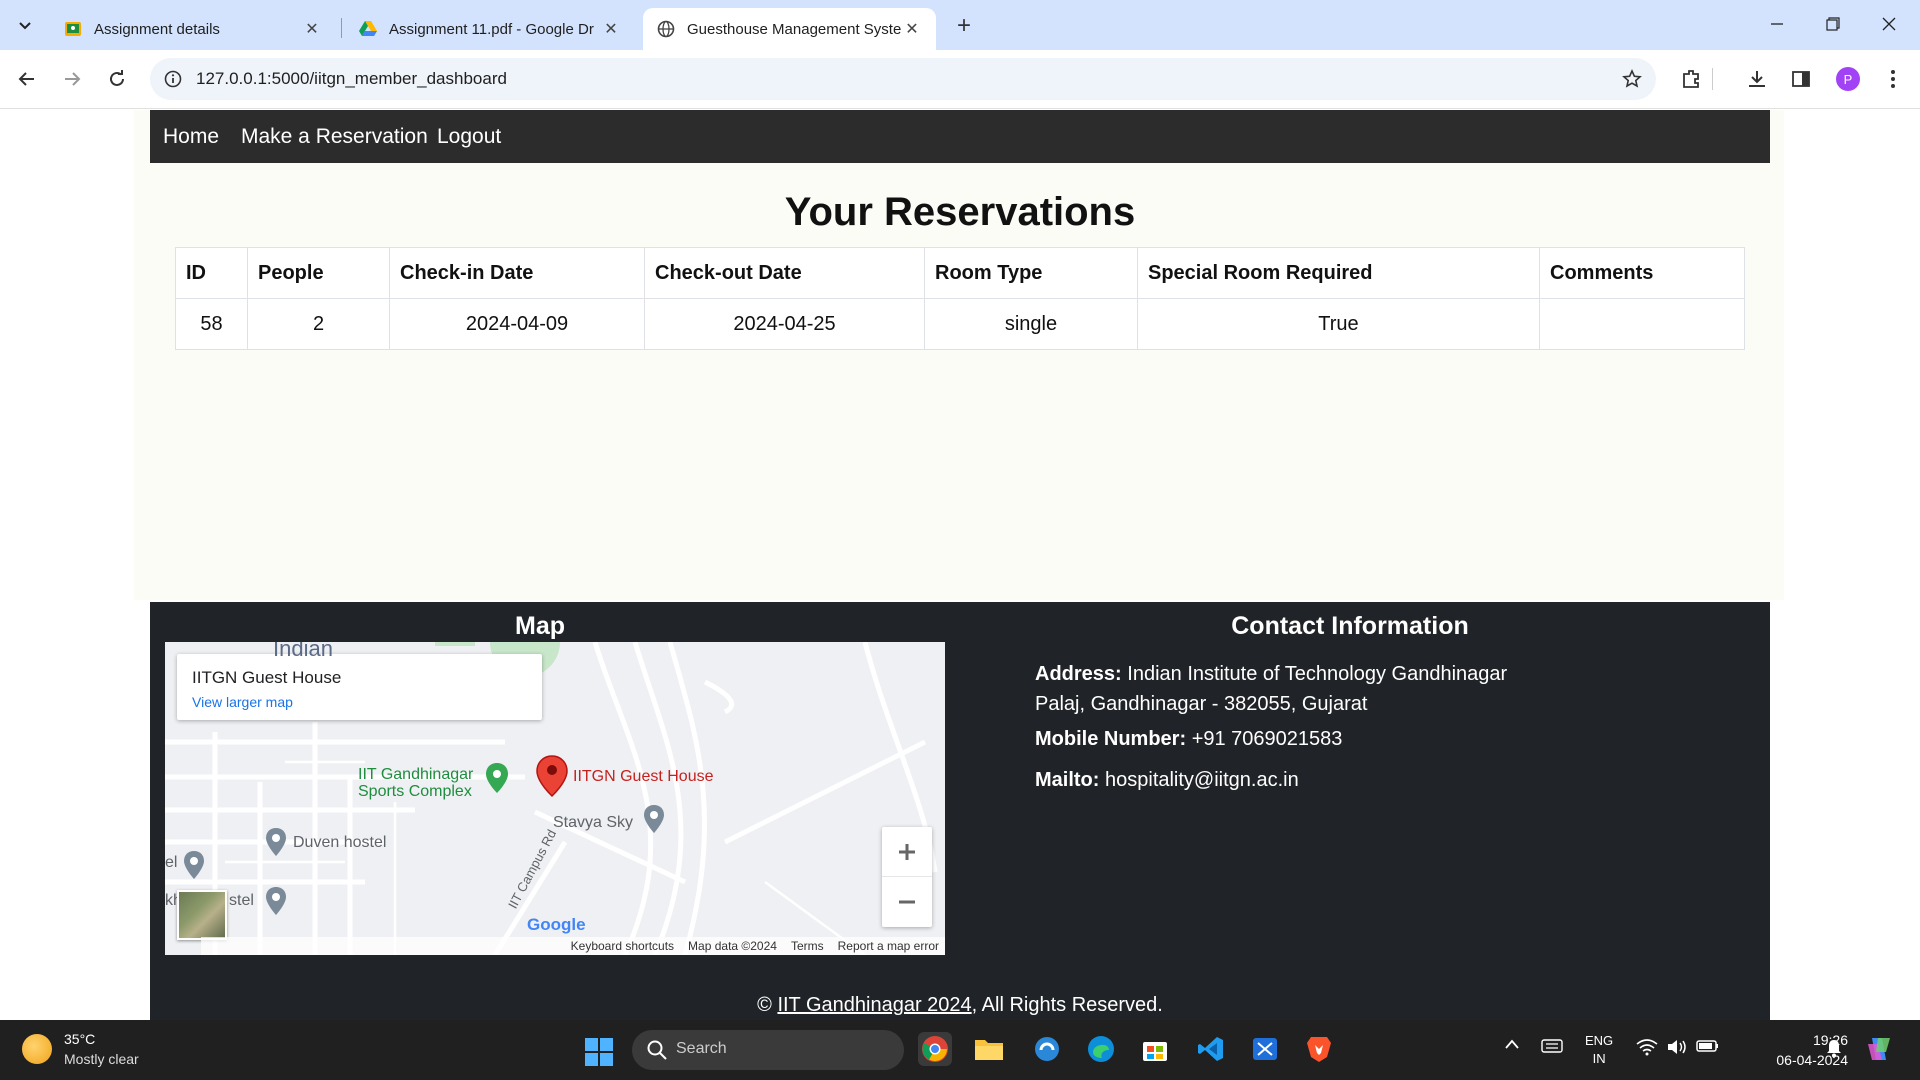  I want to click on cell-special-room: True, so click(1338, 324).